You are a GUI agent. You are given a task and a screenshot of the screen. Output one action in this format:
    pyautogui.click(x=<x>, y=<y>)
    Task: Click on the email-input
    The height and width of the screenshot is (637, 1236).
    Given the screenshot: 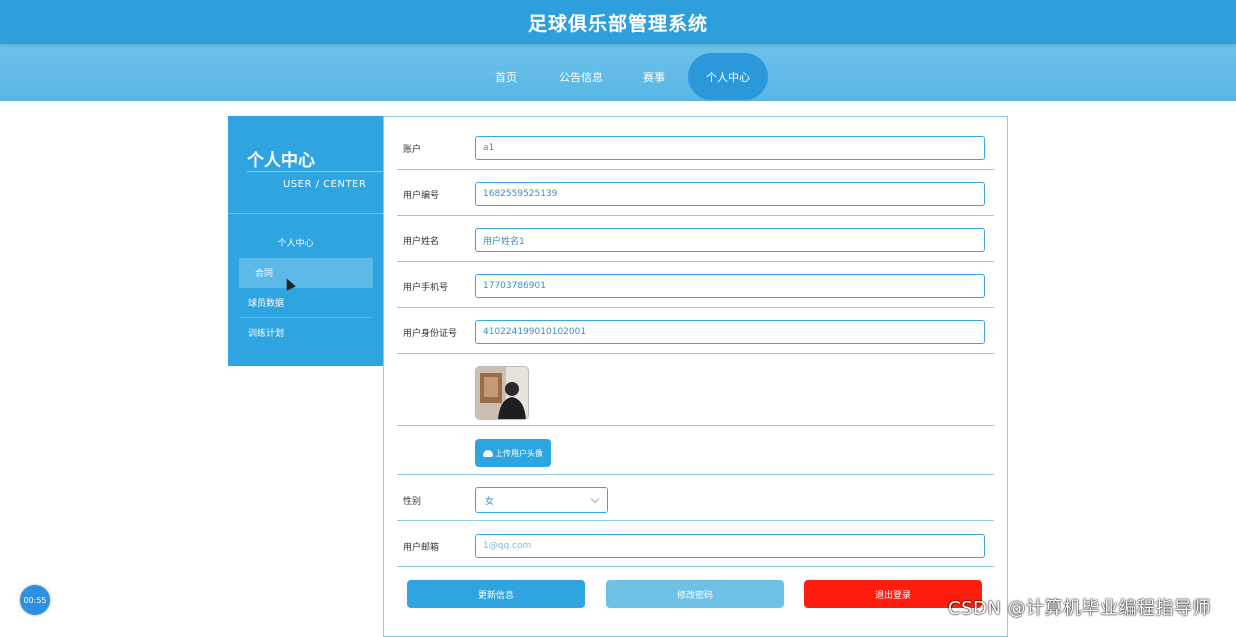 What is the action you would take?
    pyautogui.click(x=730, y=546)
    